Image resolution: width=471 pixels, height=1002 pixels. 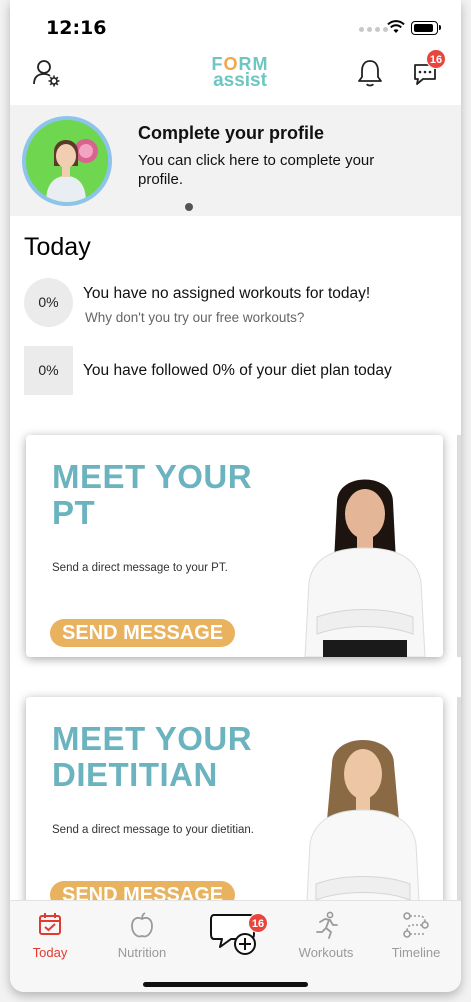 I want to click on personal-trainer-photo, so click(x=365, y=568).